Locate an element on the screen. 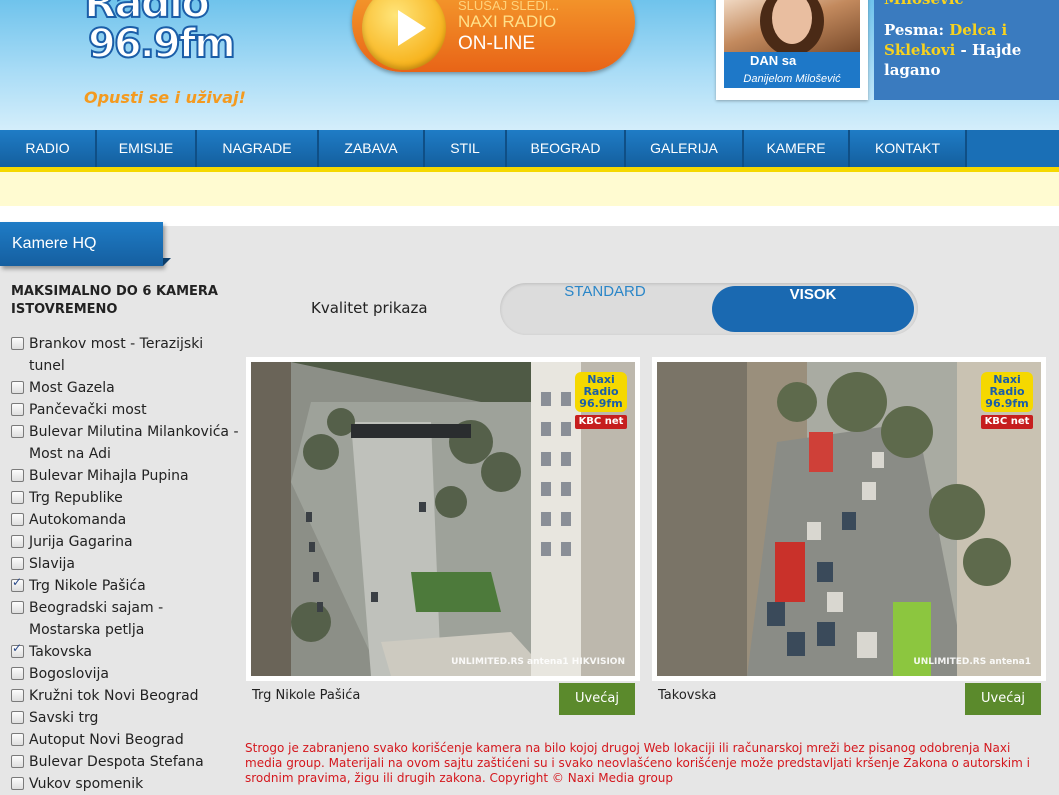  nav-stil: STIL is located at coordinates (465, 148).